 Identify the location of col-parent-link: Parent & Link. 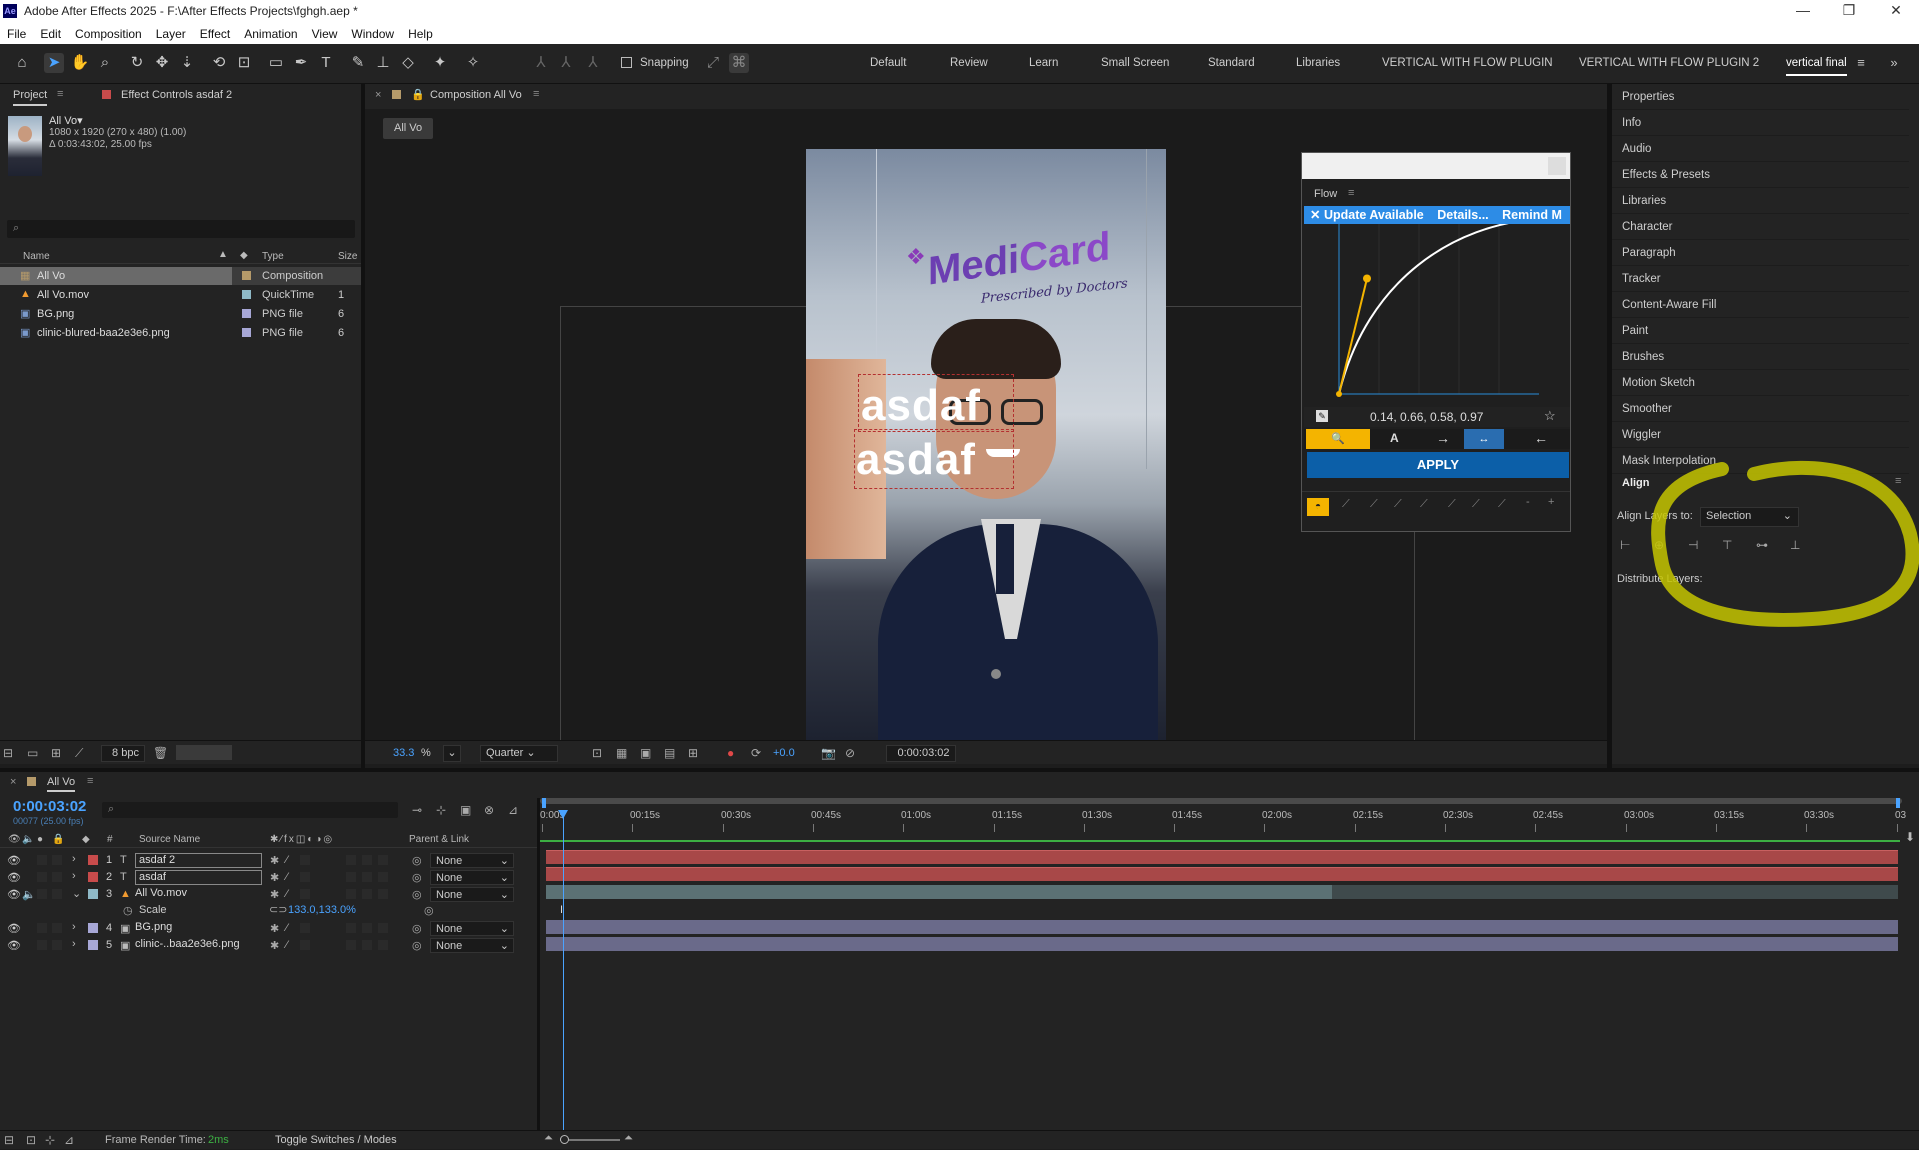
(439, 839).